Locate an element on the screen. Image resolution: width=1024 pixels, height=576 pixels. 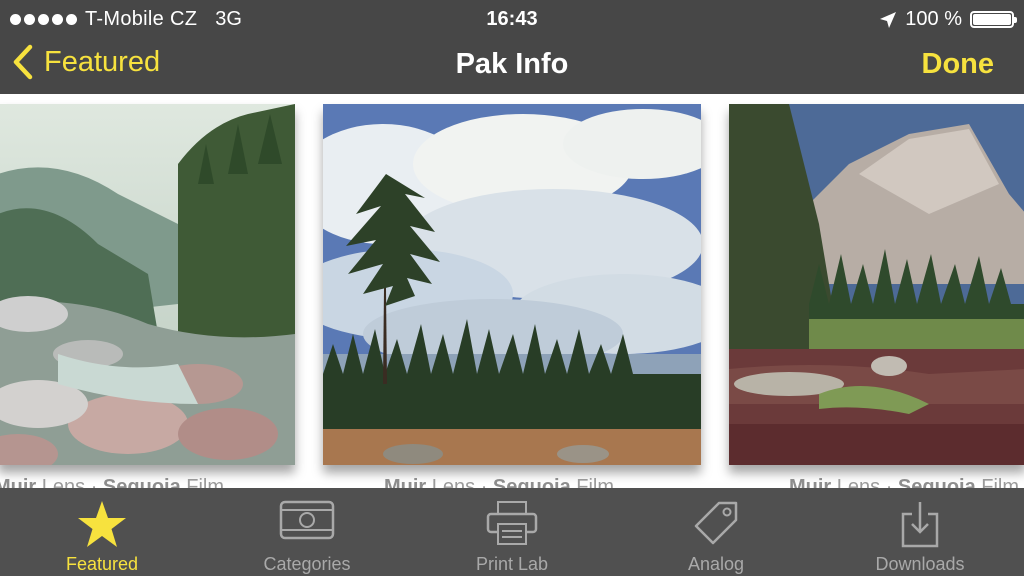
done-button: Done is located at coordinates (958, 64).